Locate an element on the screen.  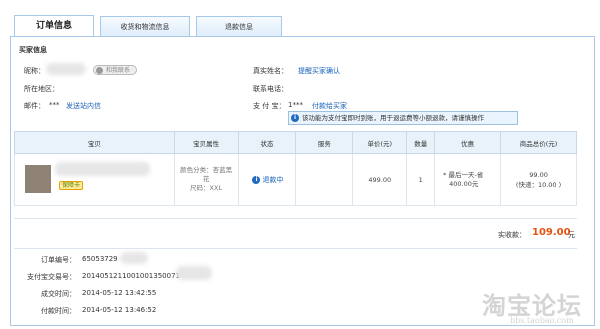
total-cell: 99.00 (快递：10.00 ) is located at coordinates (538, 179).